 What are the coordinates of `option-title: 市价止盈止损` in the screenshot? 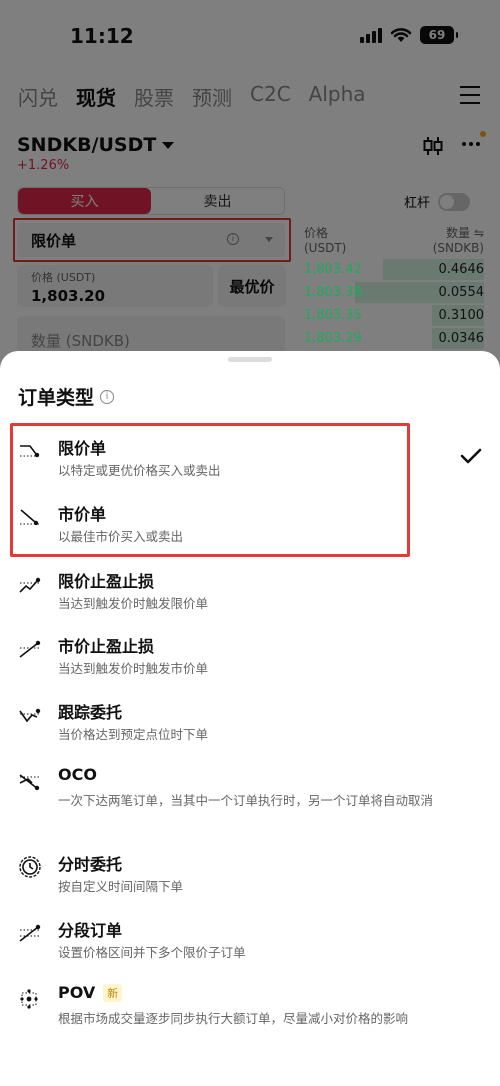 It's located at (106, 645).